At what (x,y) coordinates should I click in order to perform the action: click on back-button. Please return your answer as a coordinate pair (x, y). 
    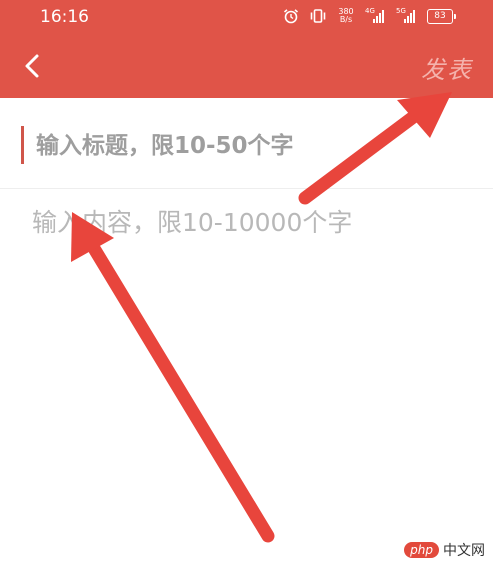
    Looking at the image, I should click on (33, 66).